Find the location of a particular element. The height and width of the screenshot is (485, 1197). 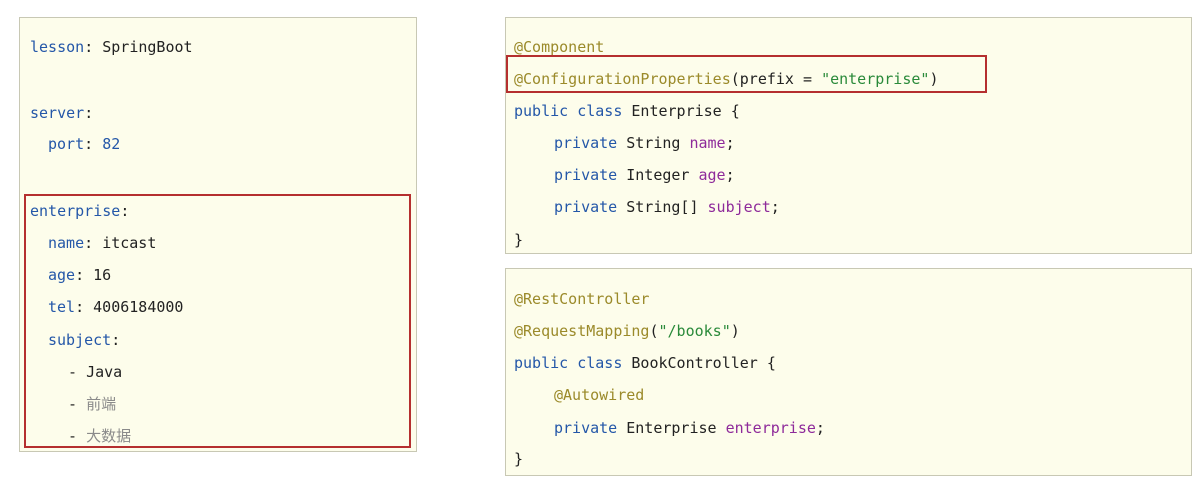

yaml-line-server: server: is located at coordinates (62, 113).